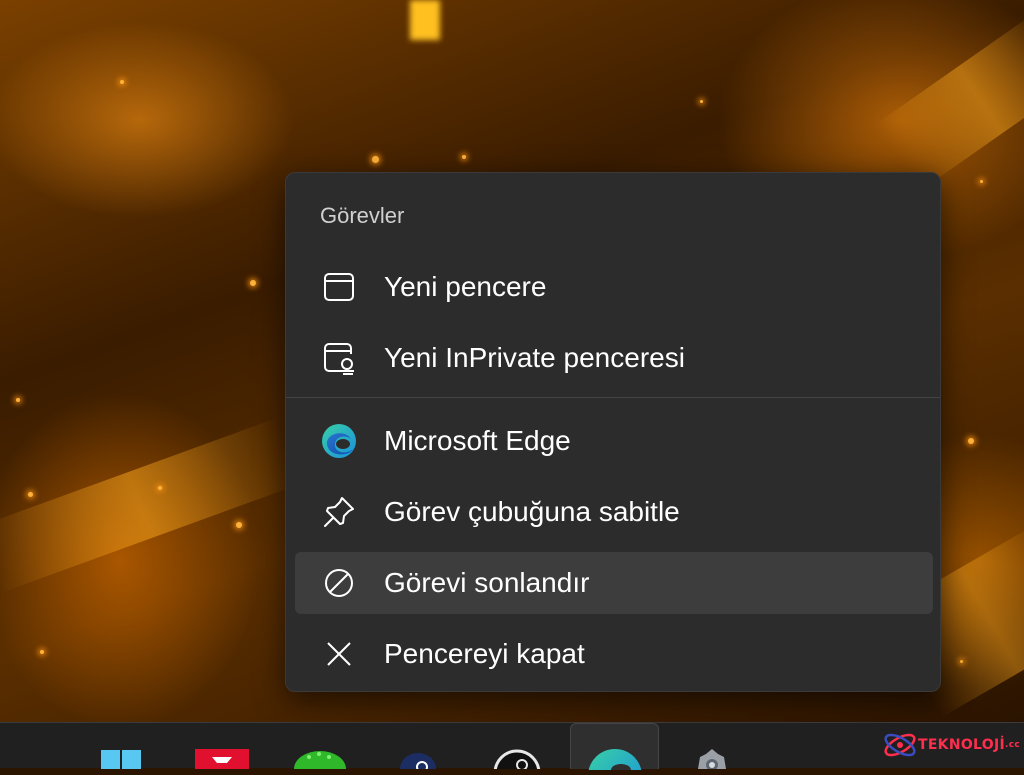 This screenshot has width=1024, height=775. I want to click on menu-item-end-task: Görevi sonlandır, so click(614, 583).